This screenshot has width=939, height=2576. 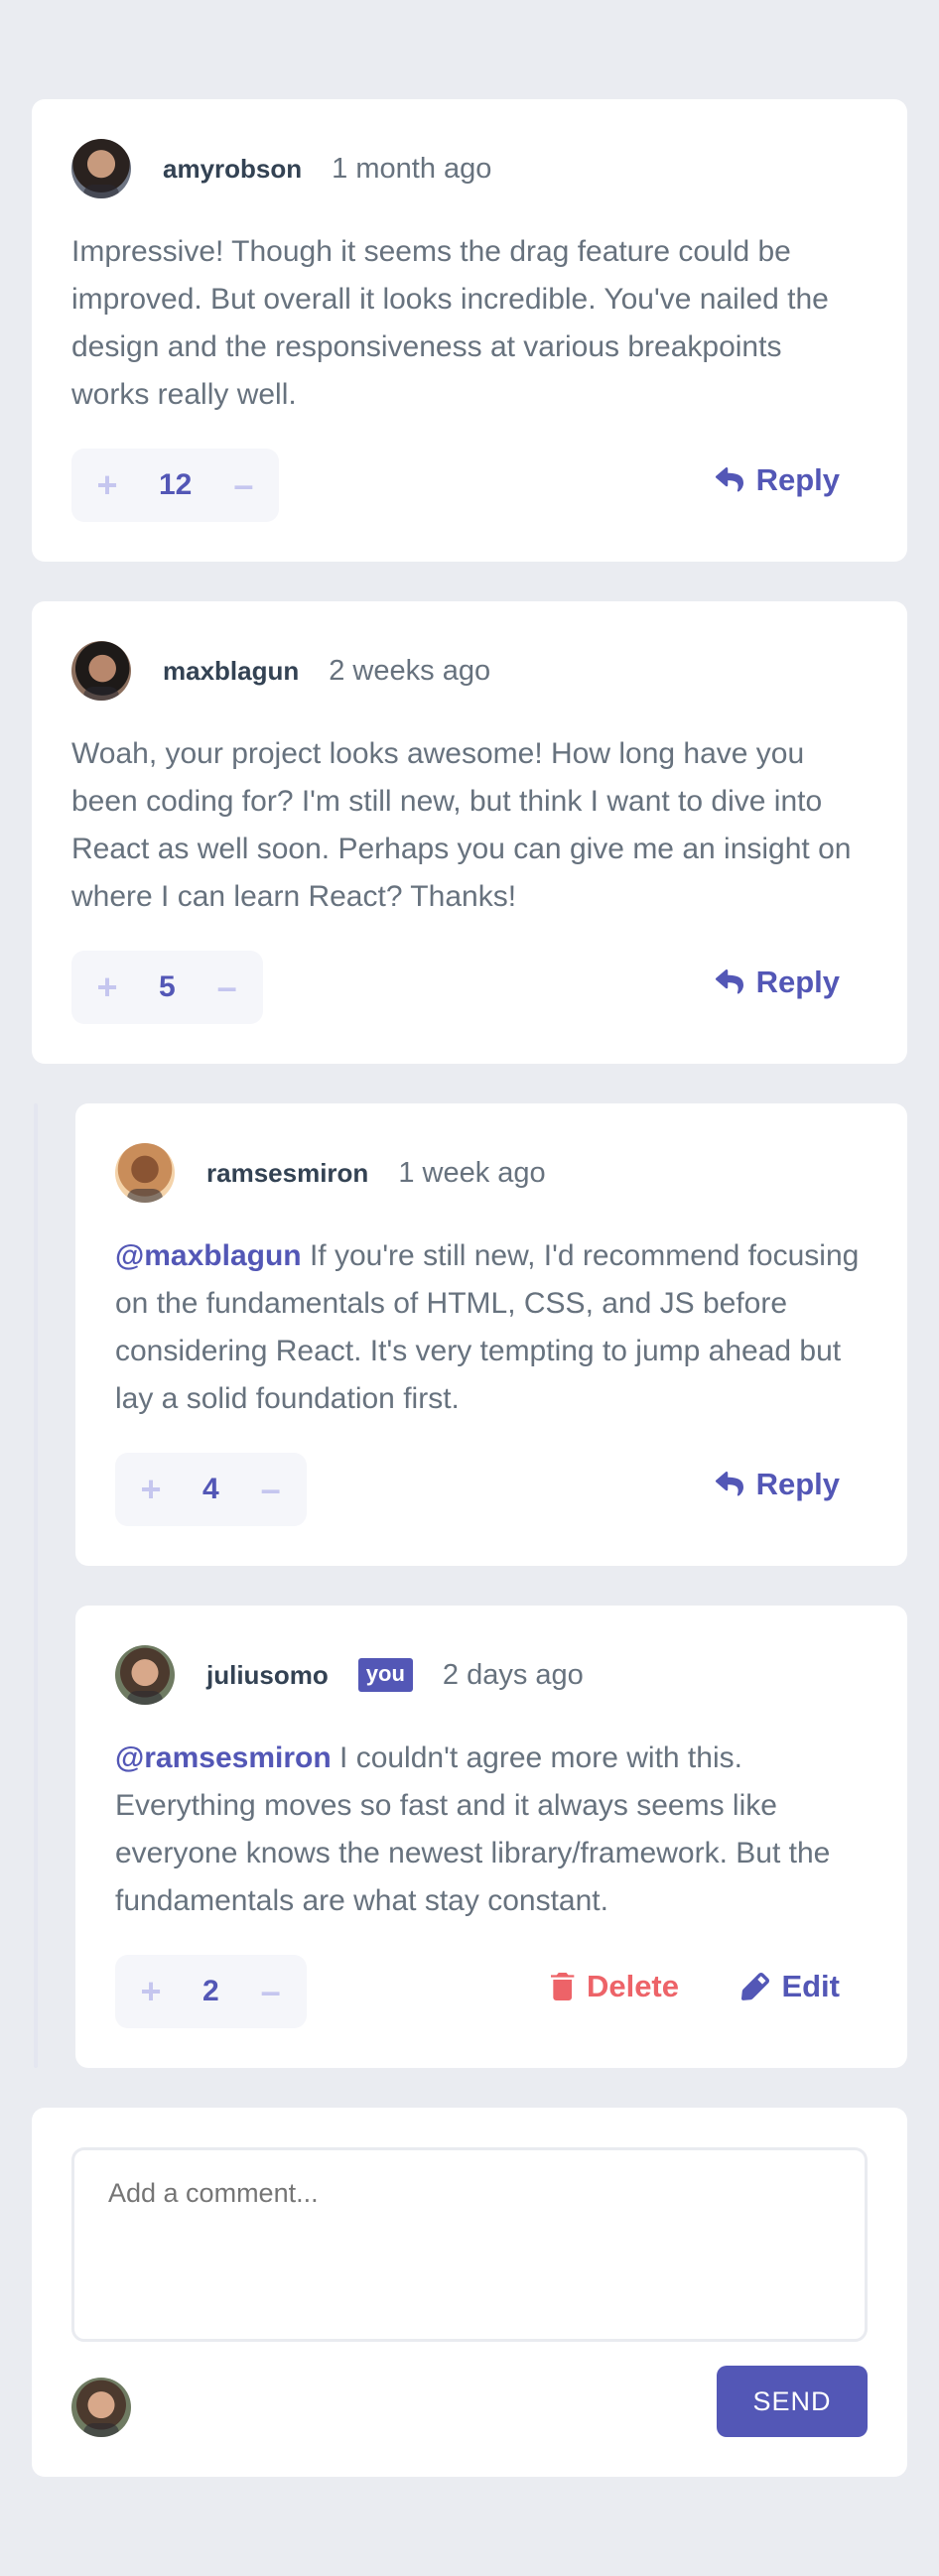 I want to click on vote-counter: + 12 –, so click(x=175, y=486).